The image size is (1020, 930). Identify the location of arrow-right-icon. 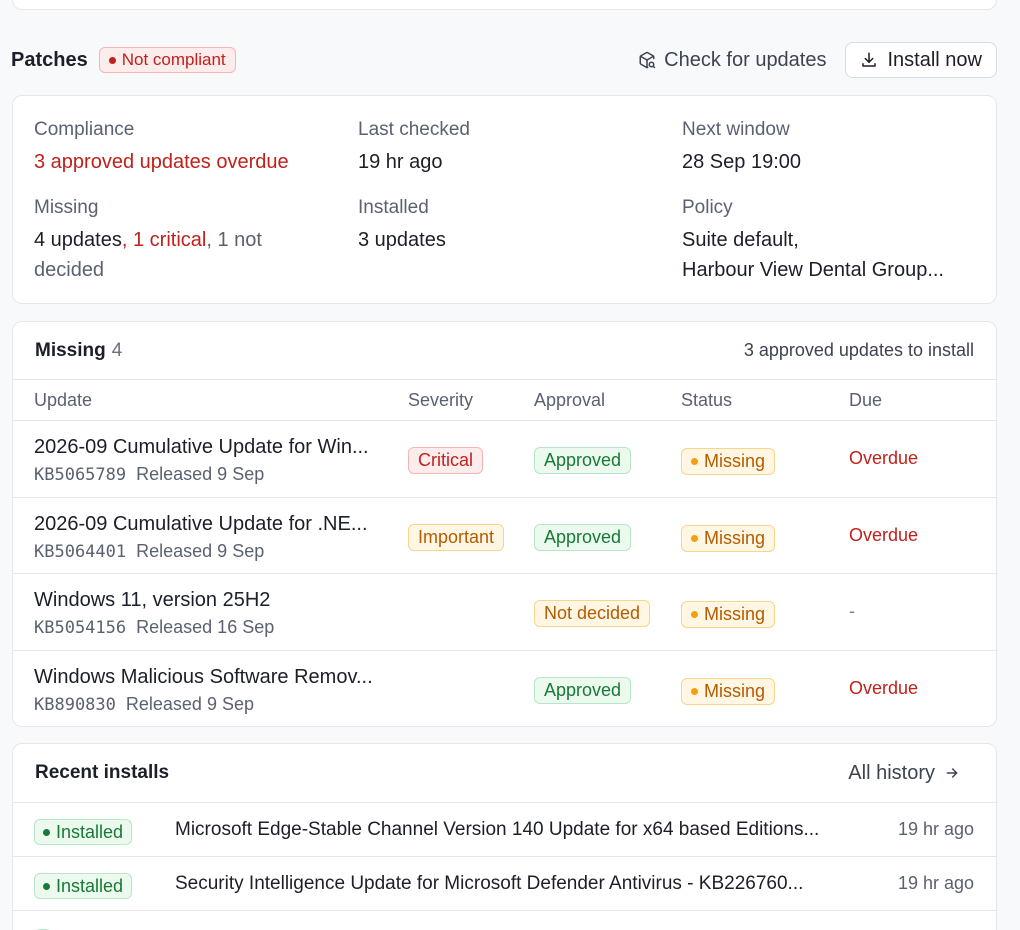
(952, 773).